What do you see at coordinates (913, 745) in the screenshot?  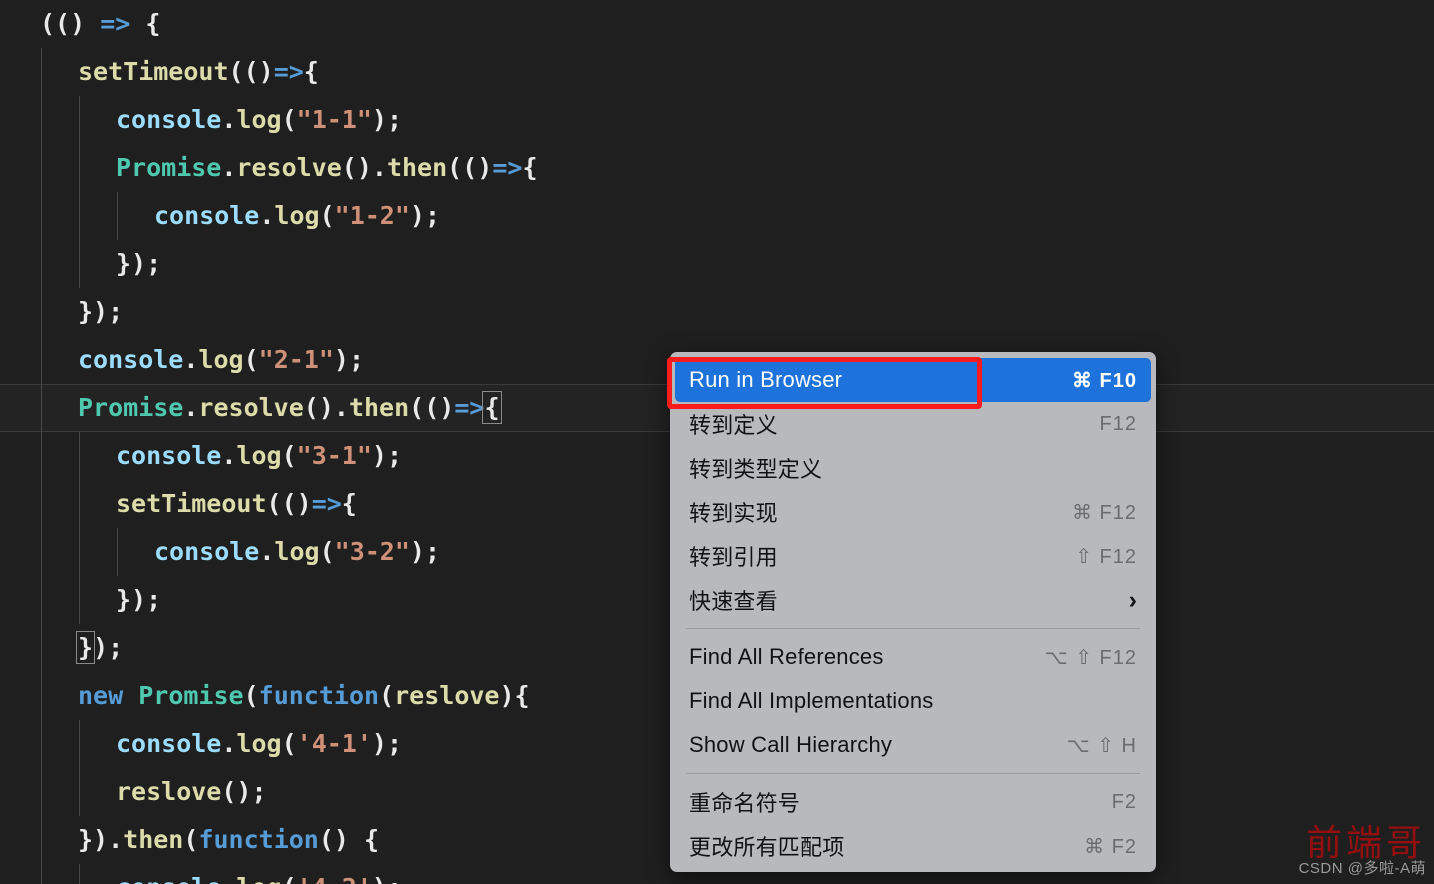 I see `menu-item-show-call-hierarchy: Show Call Hierarchy ⌥ ⇧ H` at bounding box center [913, 745].